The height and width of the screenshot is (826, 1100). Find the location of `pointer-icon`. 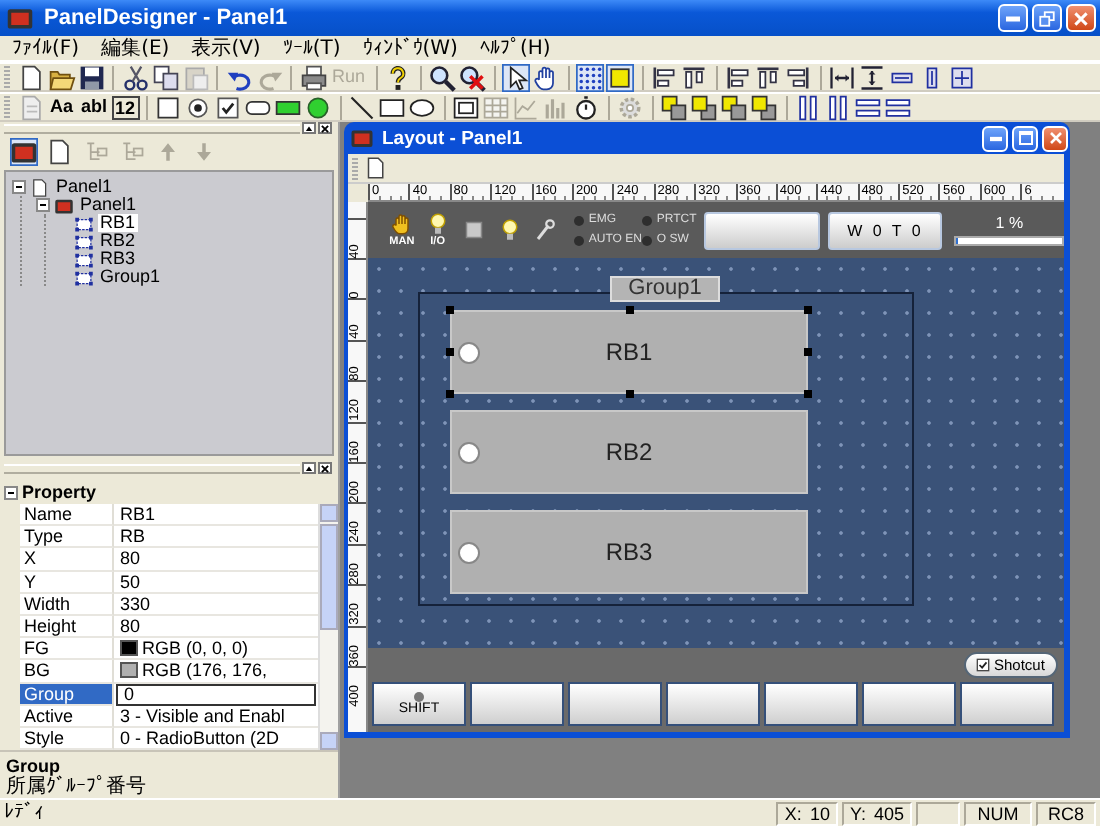

pointer-icon is located at coordinates (516, 77).